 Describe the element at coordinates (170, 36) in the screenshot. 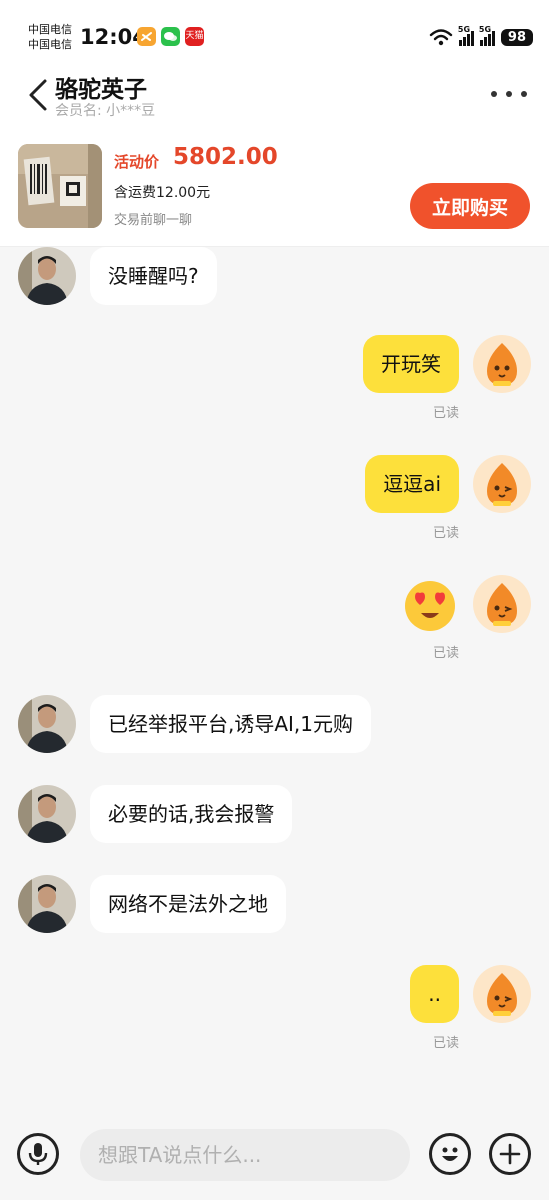

I see `wechat-notification-icon` at that location.